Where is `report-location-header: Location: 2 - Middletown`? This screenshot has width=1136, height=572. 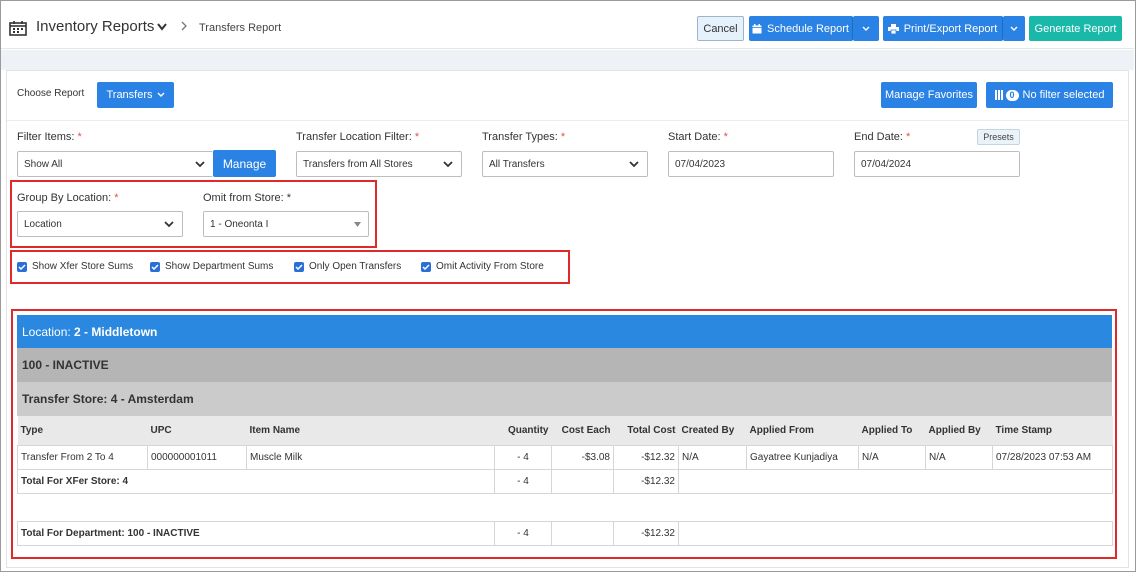 report-location-header: Location: 2 - Middletown is located at coordinates (564, 331).